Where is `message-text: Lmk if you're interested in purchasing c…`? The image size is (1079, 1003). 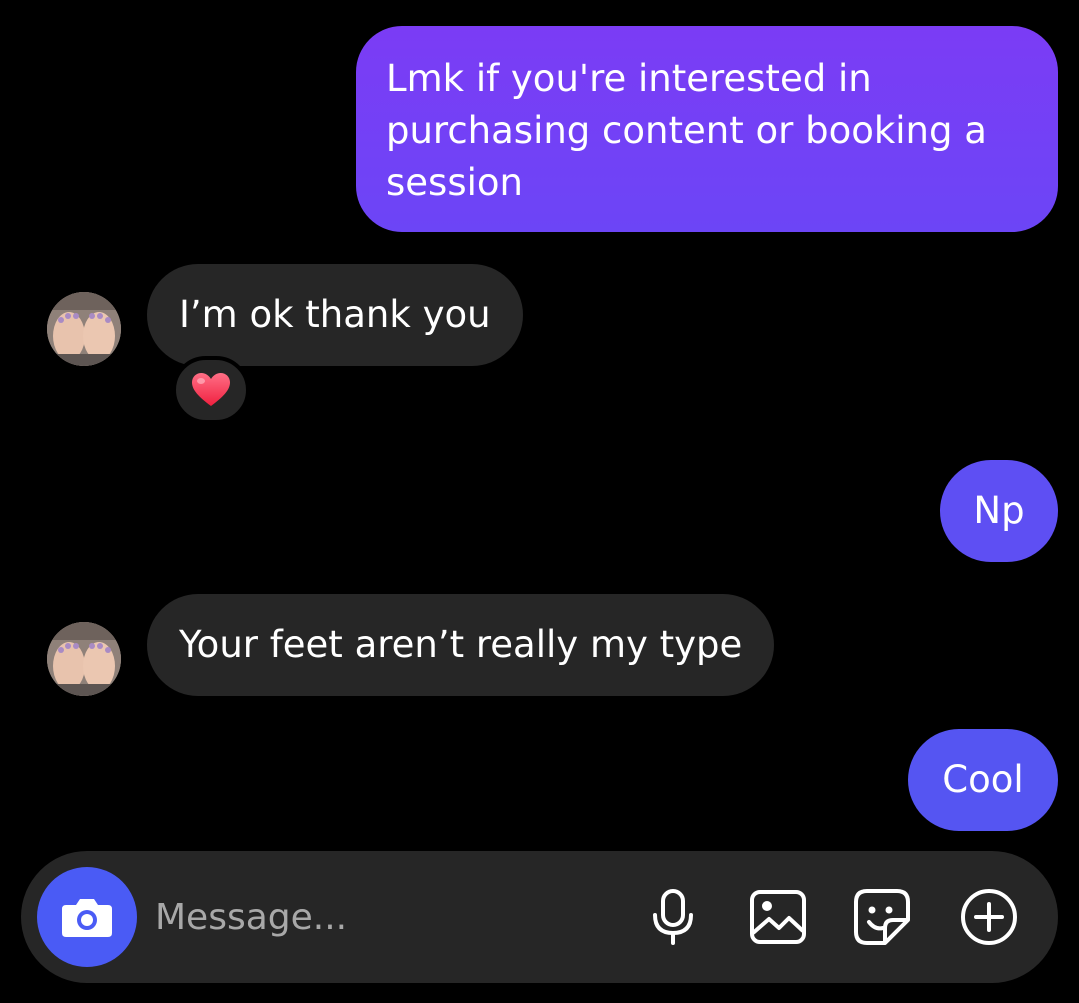
message-text: Lmk if you're interested in purchasing c… is located at coordinates (686, 130).